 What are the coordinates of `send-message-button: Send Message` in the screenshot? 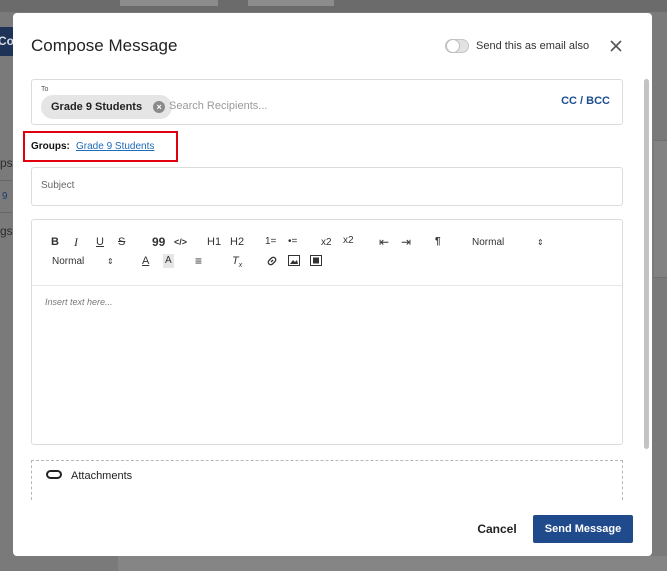 It's located at (583, 529).